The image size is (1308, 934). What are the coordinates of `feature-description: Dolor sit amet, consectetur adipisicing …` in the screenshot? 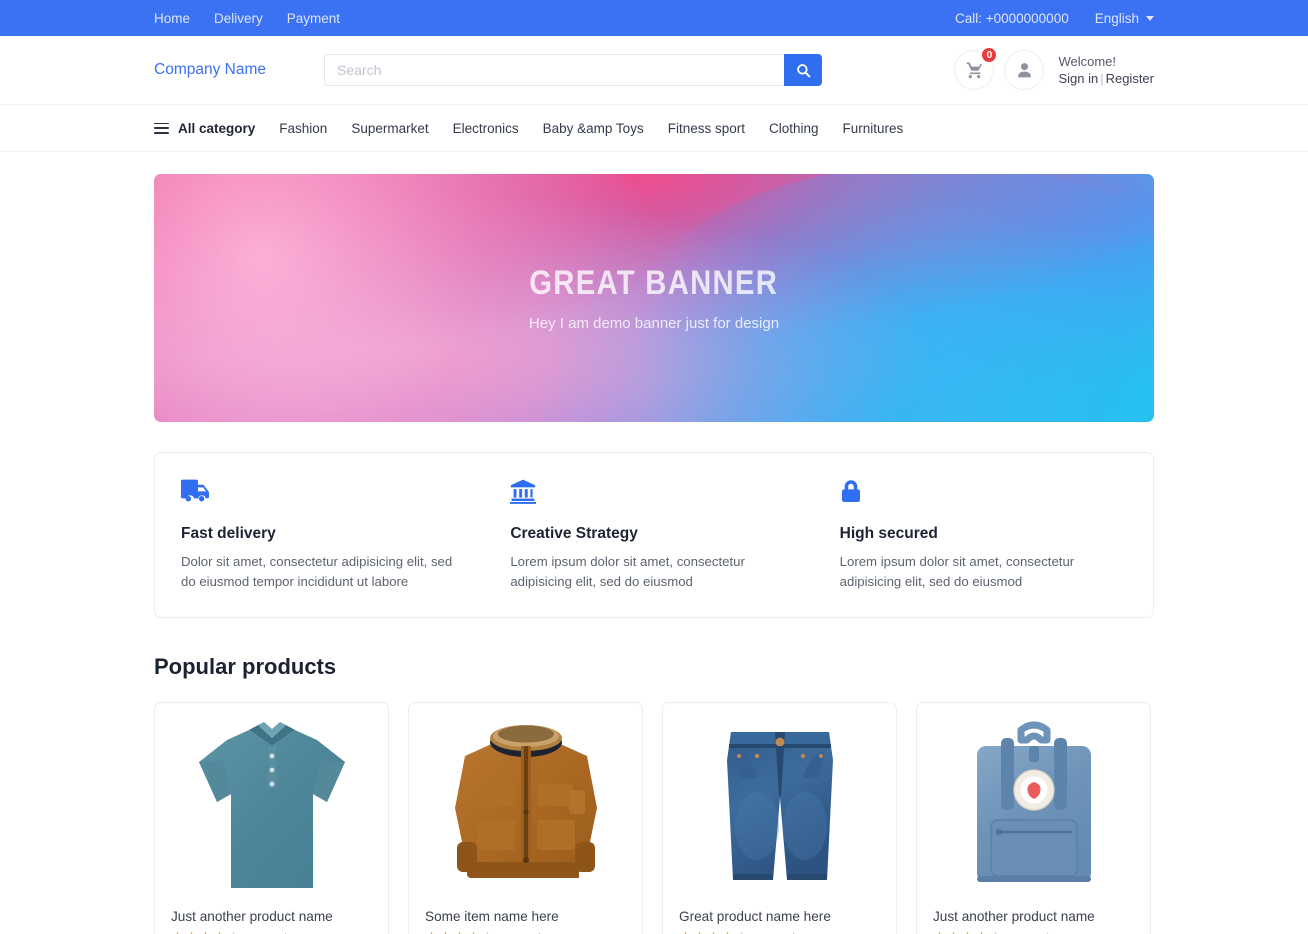 It's located at (317, 572).